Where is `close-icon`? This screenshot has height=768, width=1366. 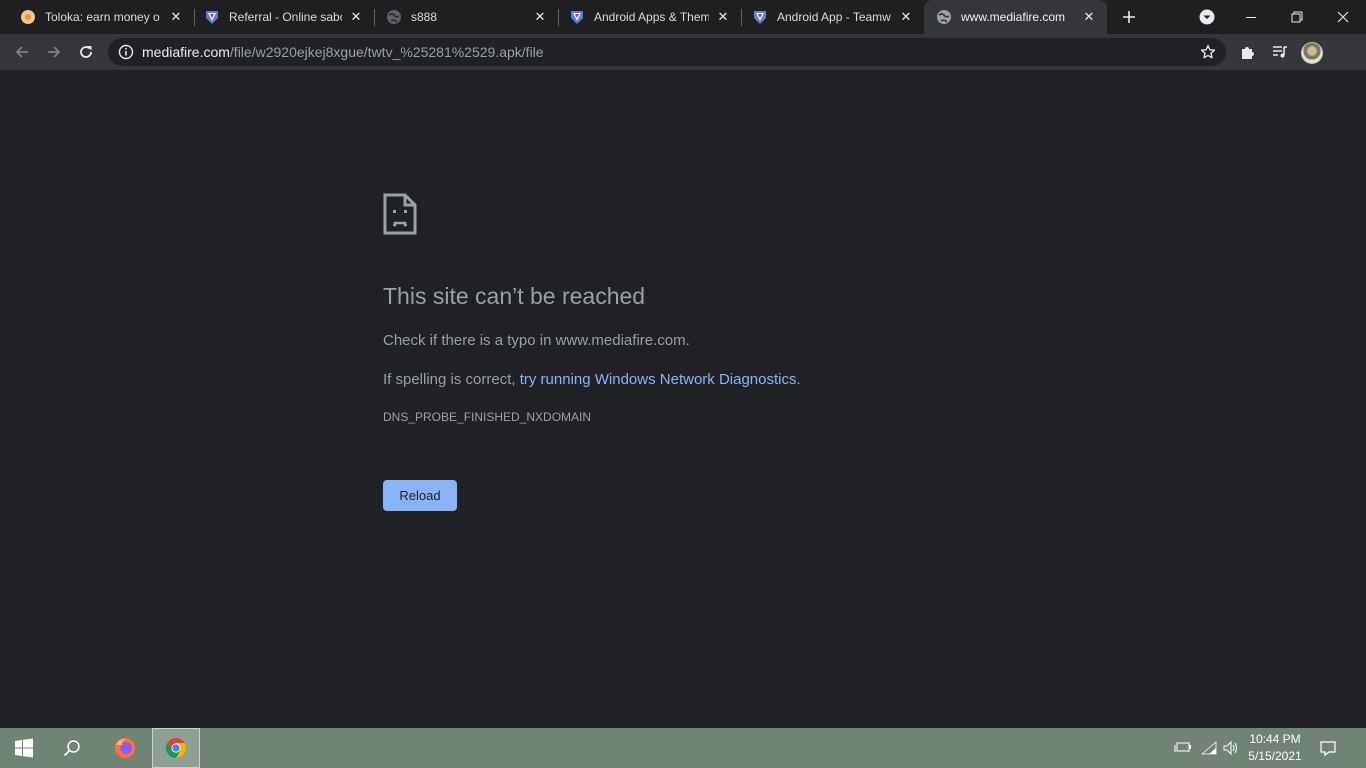
close-icon is located at coordinates (1343, 17).